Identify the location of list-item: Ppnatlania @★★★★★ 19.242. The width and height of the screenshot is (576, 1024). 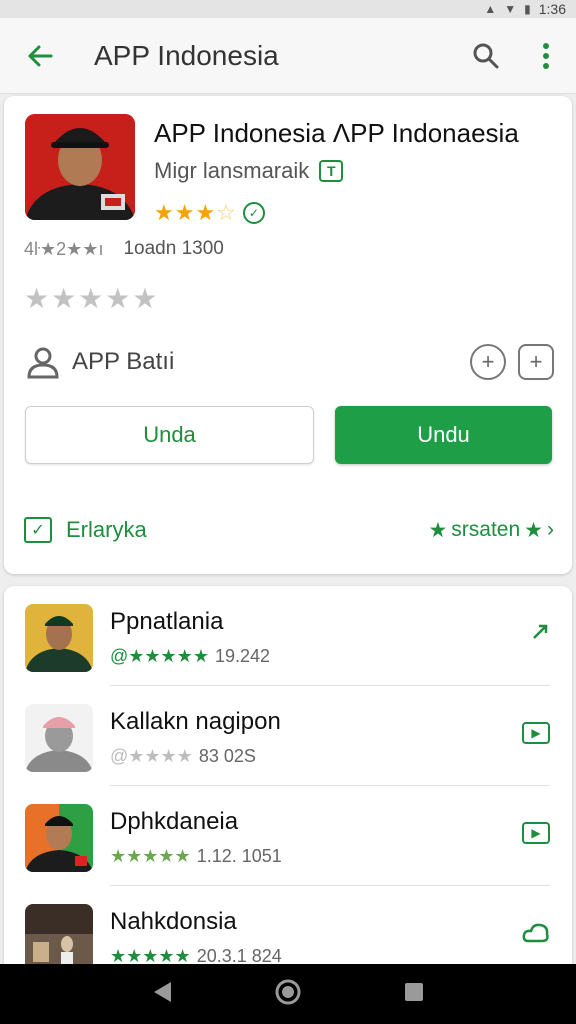
(288, 636).